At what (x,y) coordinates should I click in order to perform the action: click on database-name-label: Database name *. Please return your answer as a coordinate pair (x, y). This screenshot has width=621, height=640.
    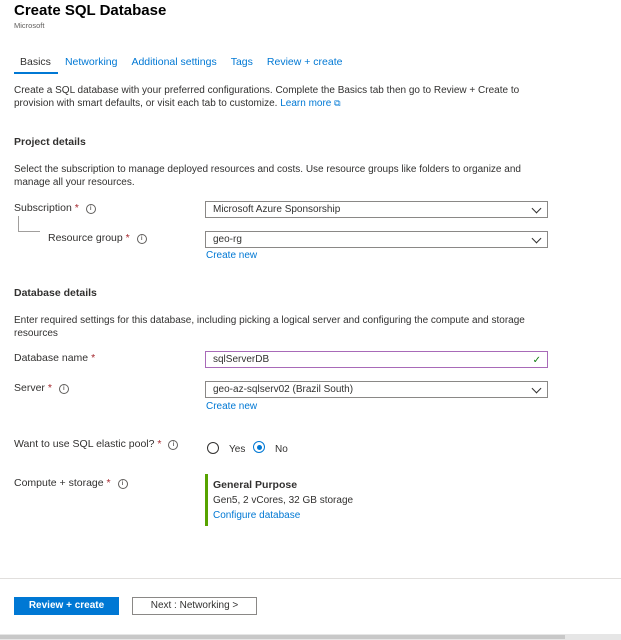
    Looking at the image, I should click on (54, 358).